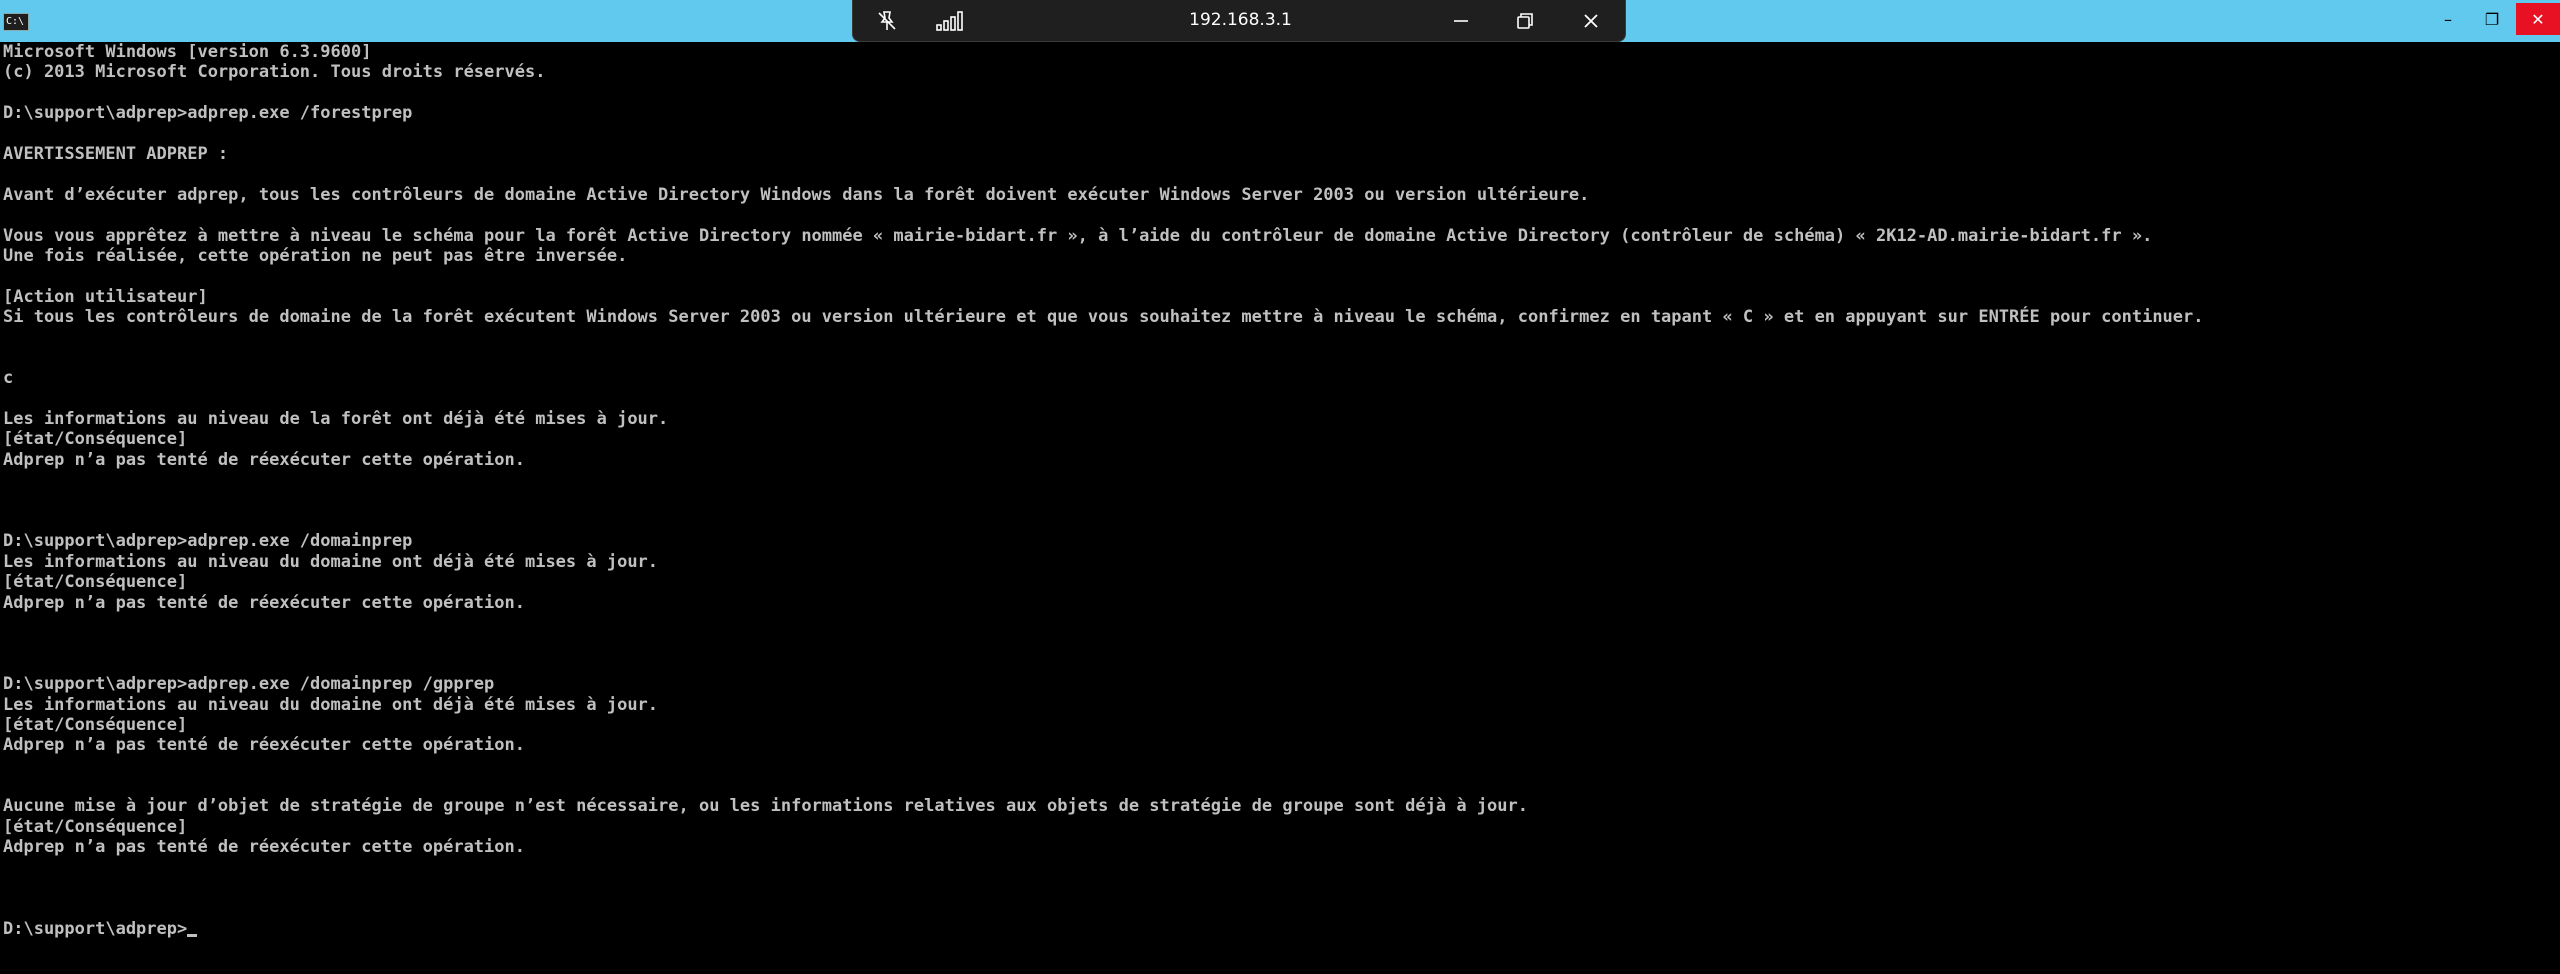 This screenshot has width=2560, height=974. What do you see at coordinates (8, 378) in the screenshot?
I see `console-line: c` at bounding box center [8, 378].